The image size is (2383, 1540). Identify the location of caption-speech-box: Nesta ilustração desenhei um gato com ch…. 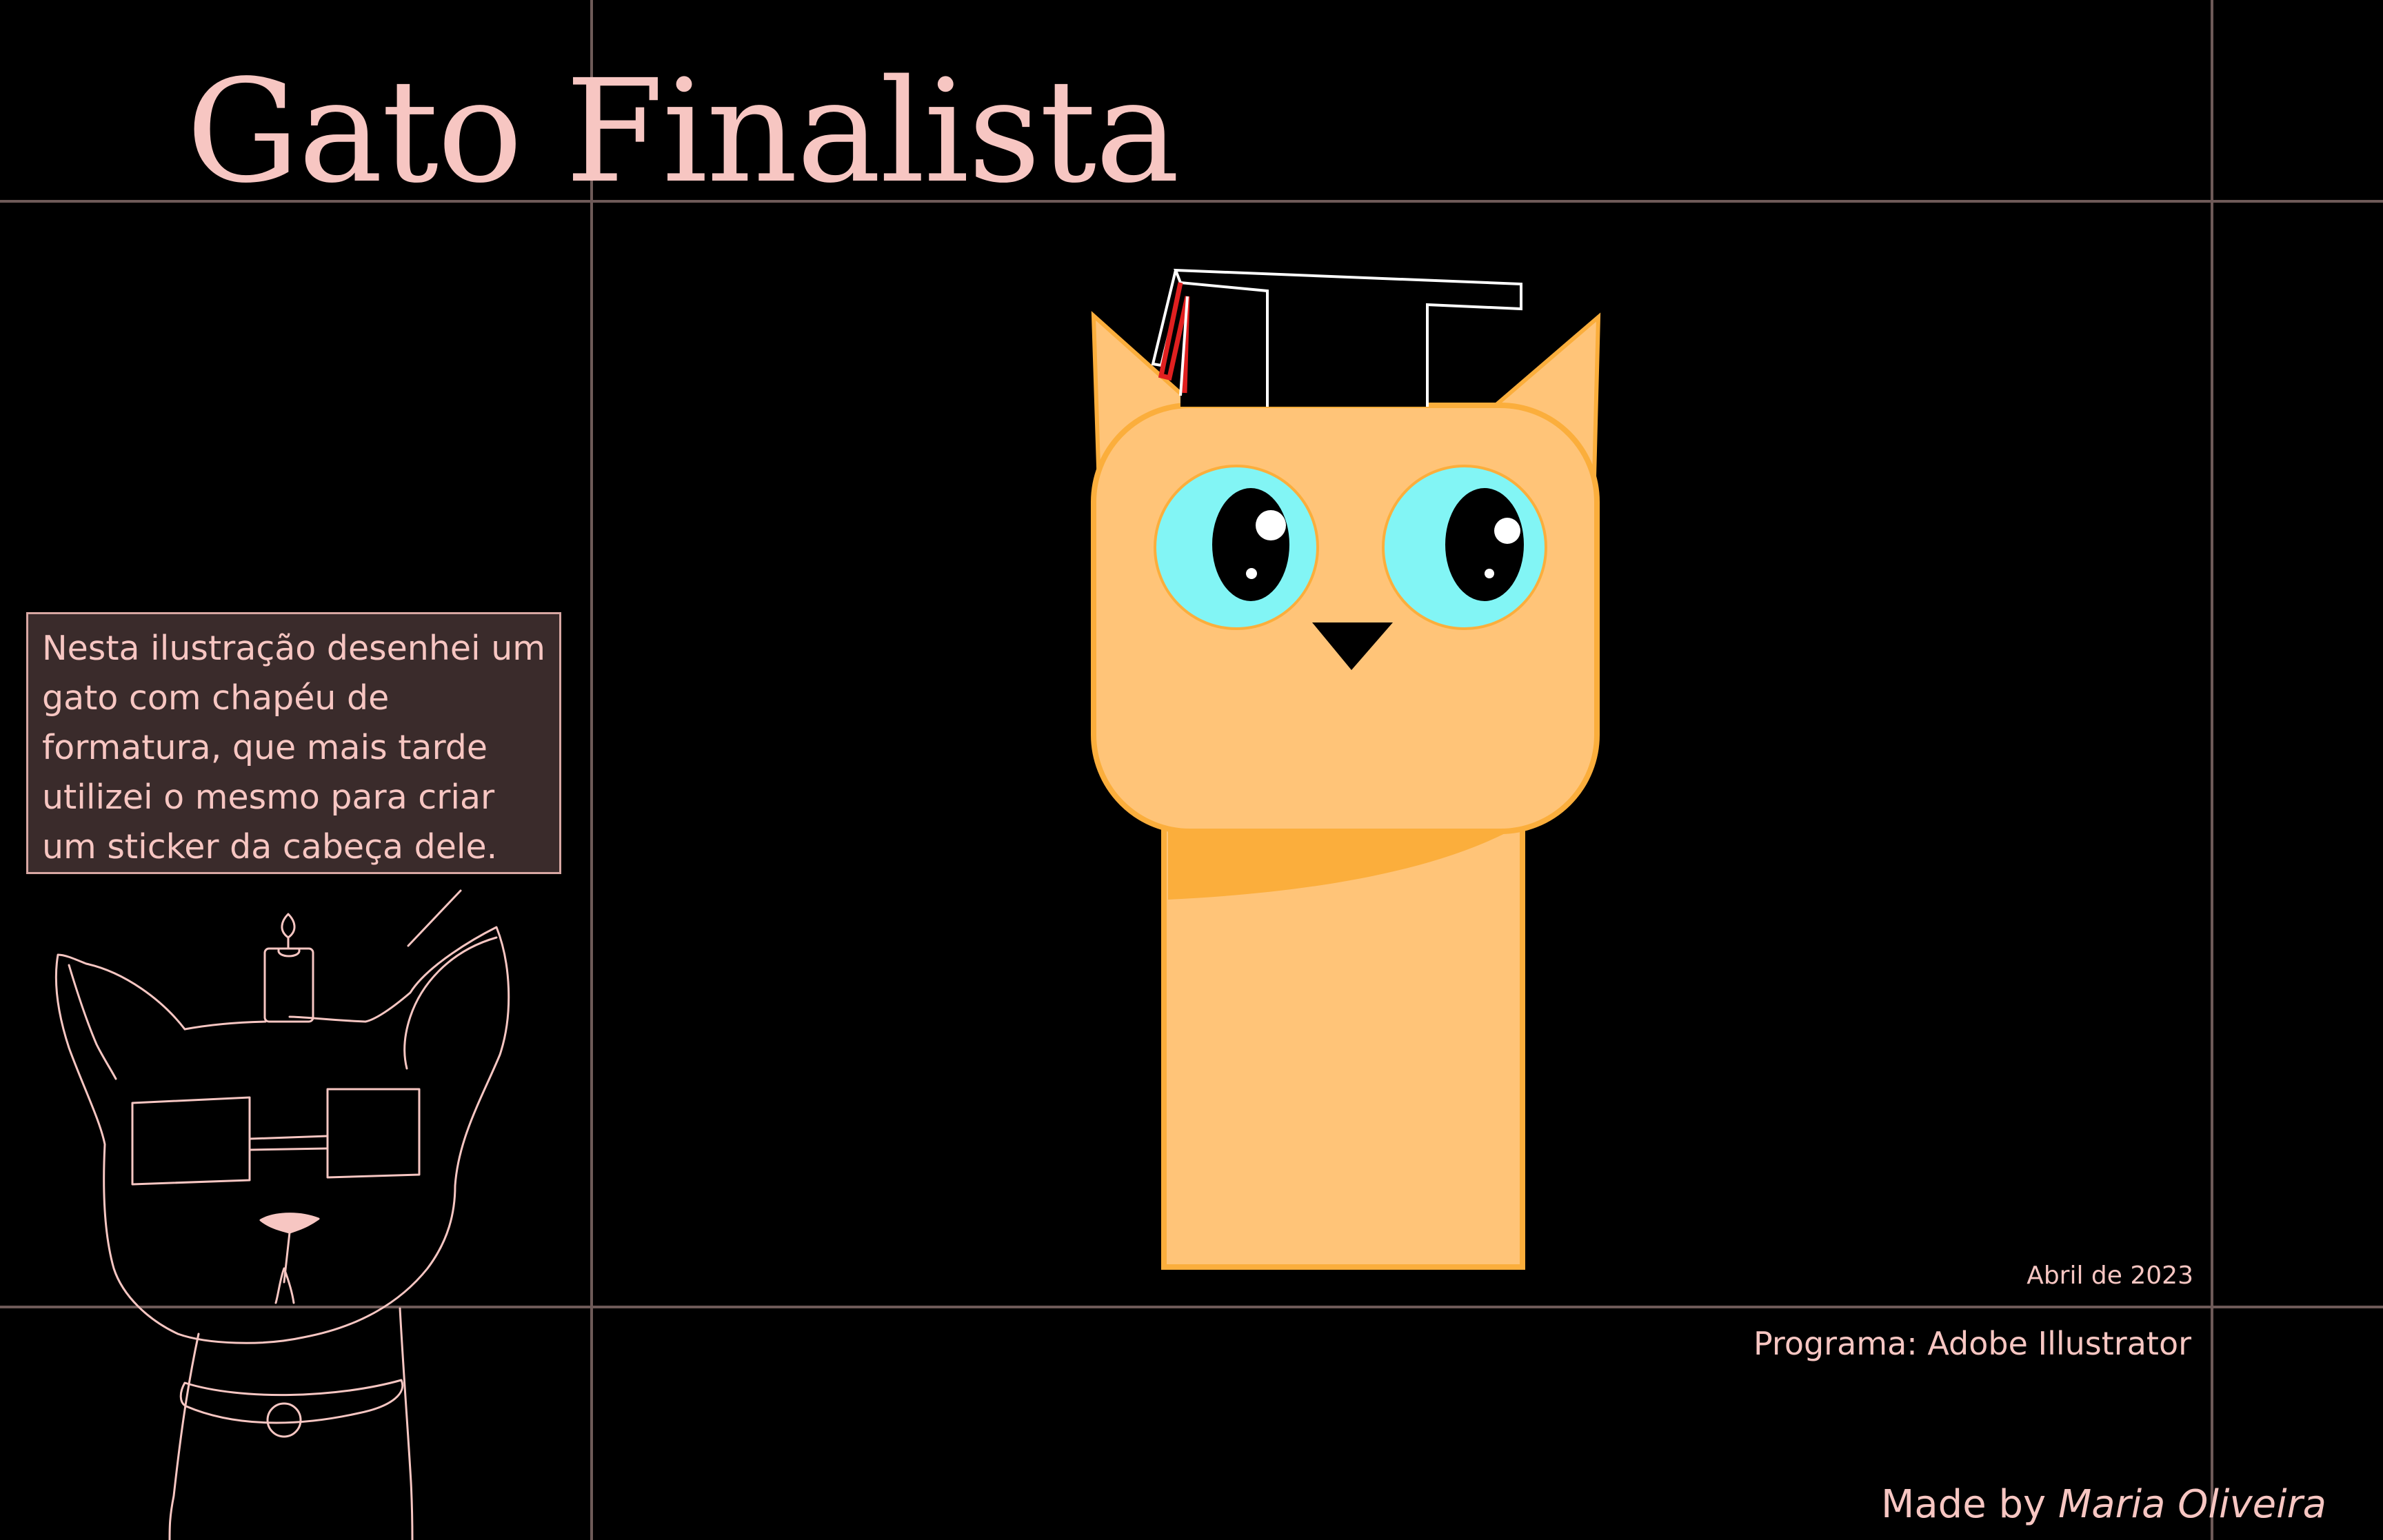
(293, 743).